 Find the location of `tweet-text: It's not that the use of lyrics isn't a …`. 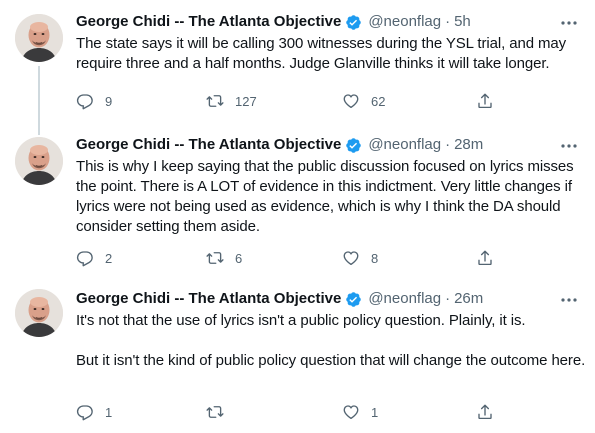

tweet-text: It's not that the use of lyrics isn't a … is located at coordinates (331, 340).